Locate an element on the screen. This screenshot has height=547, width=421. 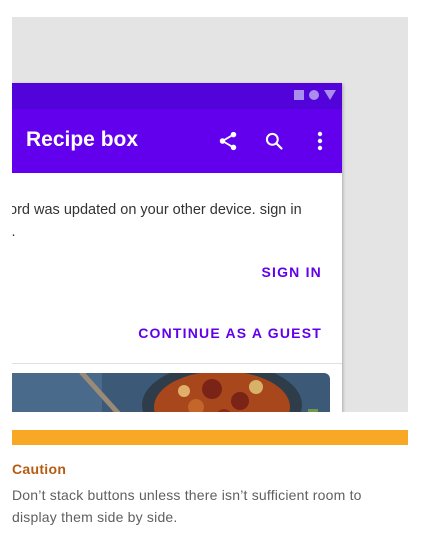
square-icon is located at coordinates (299, 95).